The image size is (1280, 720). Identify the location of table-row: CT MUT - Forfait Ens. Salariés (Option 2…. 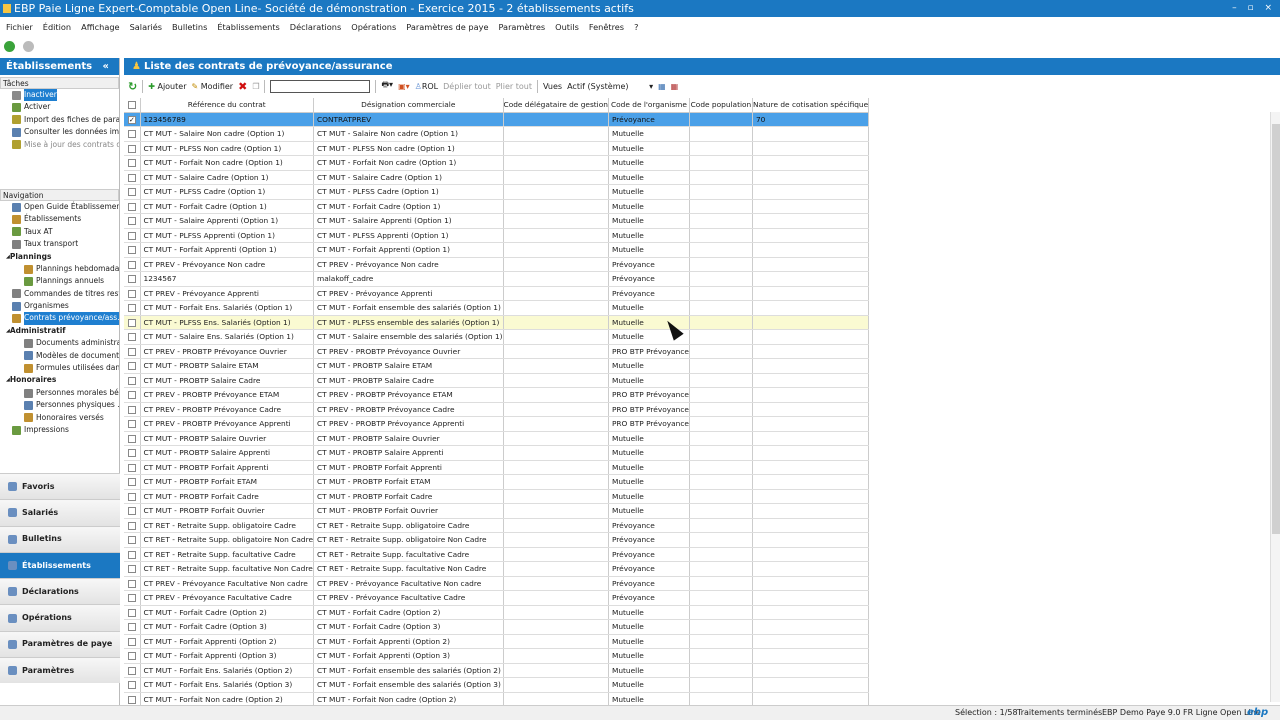
(497, 670).